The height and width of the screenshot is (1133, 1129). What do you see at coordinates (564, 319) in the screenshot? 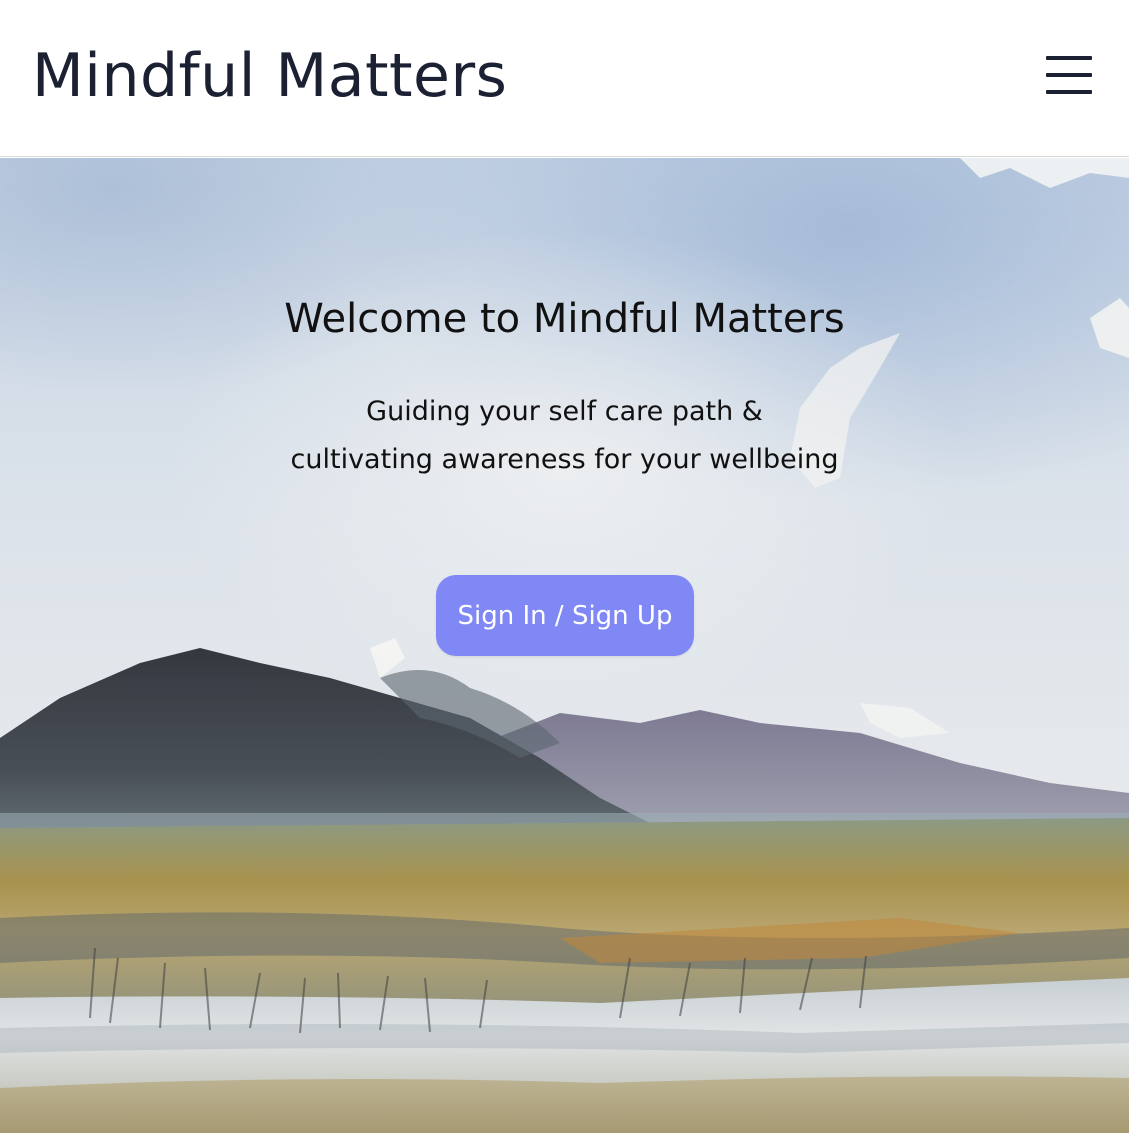
I see `hero-heading: Welcome to Mindful Matters` at bounding box center [564, 319].